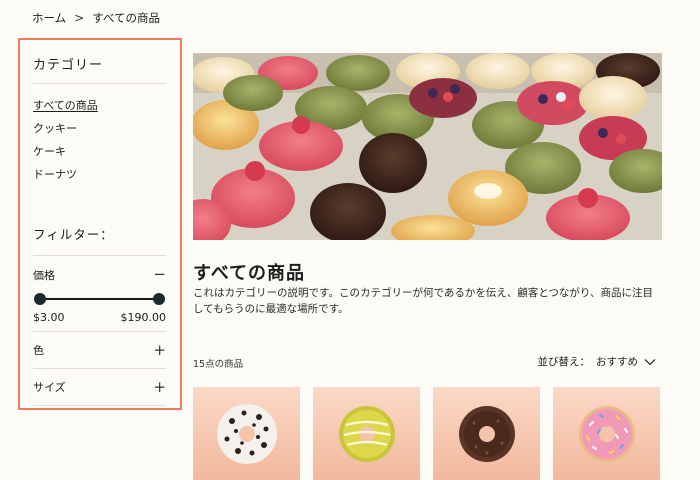 This screenshot has width=700, height=480. I want to click on page-title: すべての商品, so click(249, 273).